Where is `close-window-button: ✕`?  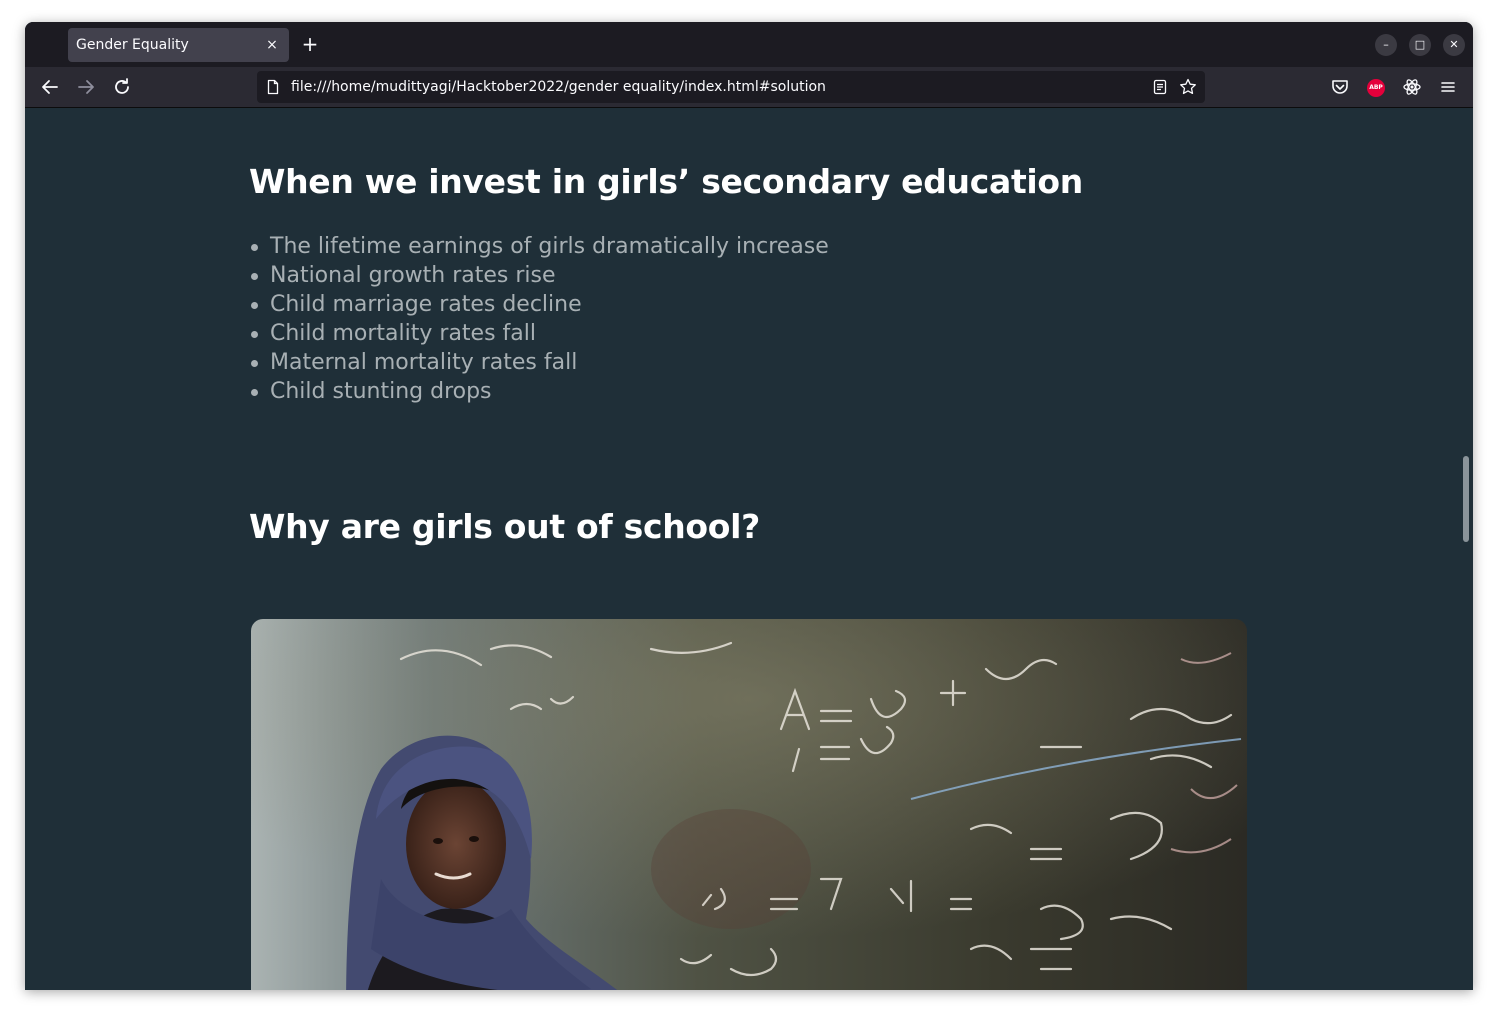 close-window-button: ✕ is located at coordinates (1454, 45).